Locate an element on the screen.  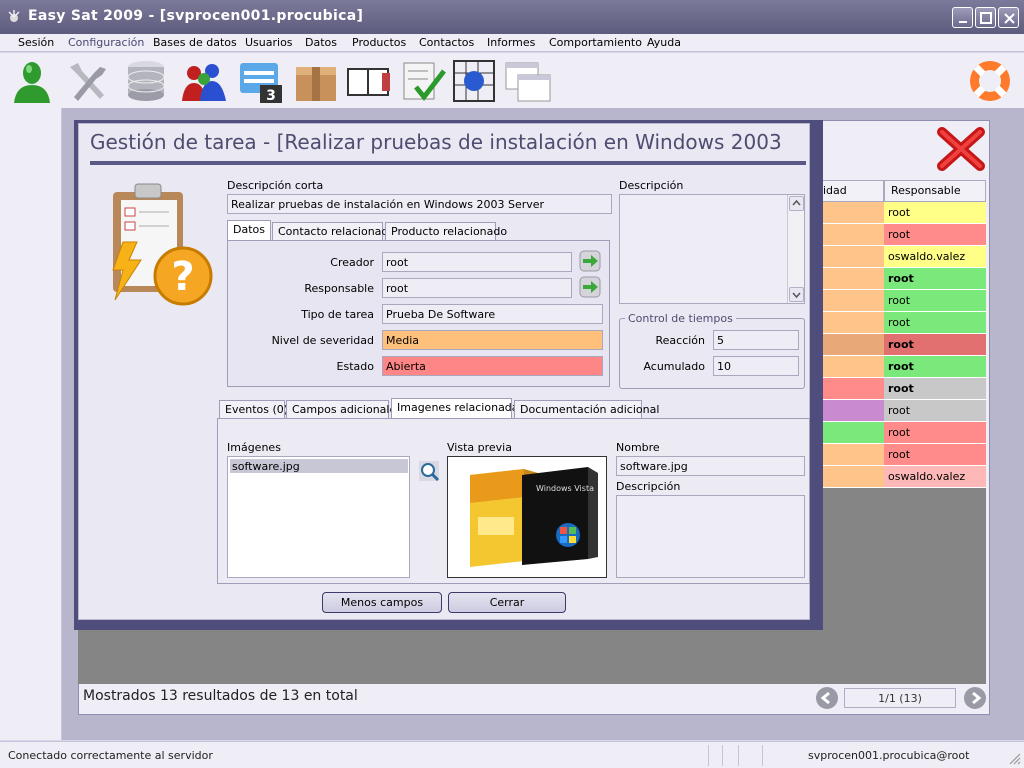
imagenes-label: Imágenes is located at coordinates (254, 447).